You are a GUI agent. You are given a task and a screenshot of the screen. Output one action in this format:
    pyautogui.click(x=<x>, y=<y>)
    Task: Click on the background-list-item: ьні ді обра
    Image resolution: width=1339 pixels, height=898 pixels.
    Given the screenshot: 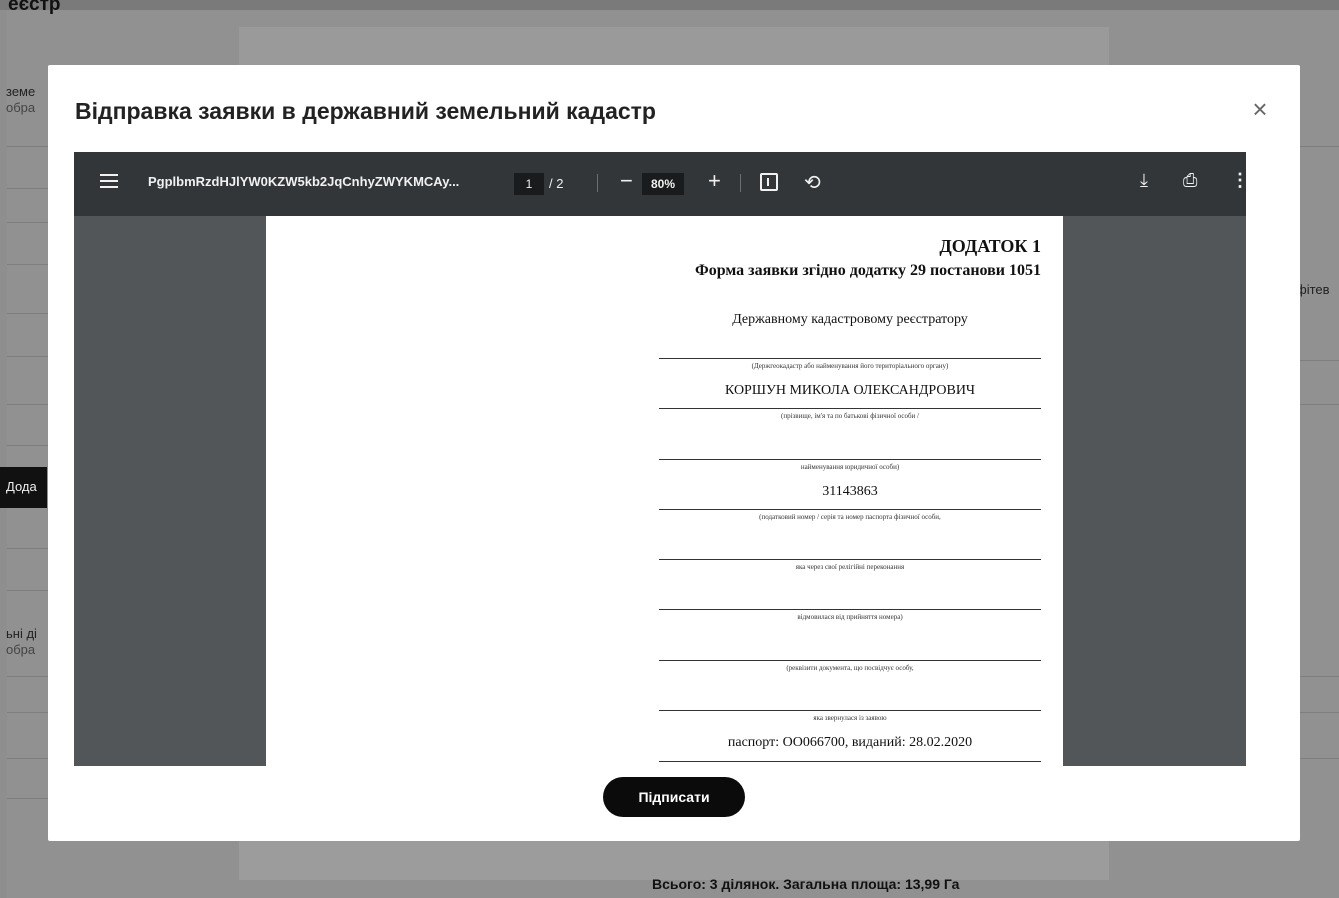 What is the action you would take?
    pyautogui.click(x=21, y=642)
    